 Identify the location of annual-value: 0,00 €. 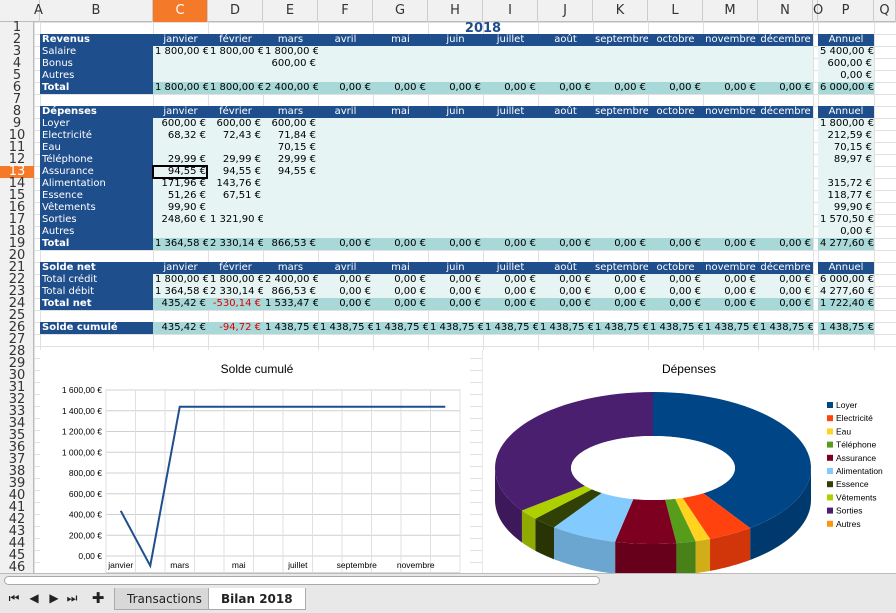
(846, 76).